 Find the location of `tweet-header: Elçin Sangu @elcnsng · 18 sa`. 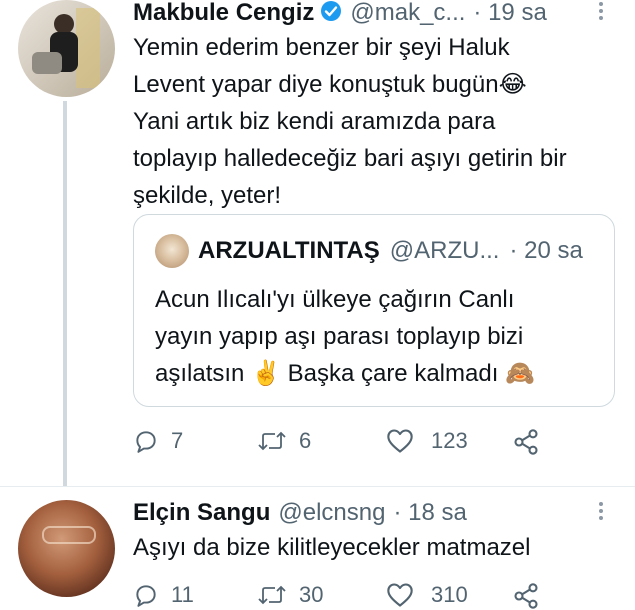

tweet-header: Elçin Sangu @elcnsng · 18 sa is located at coordinates (300, 513).